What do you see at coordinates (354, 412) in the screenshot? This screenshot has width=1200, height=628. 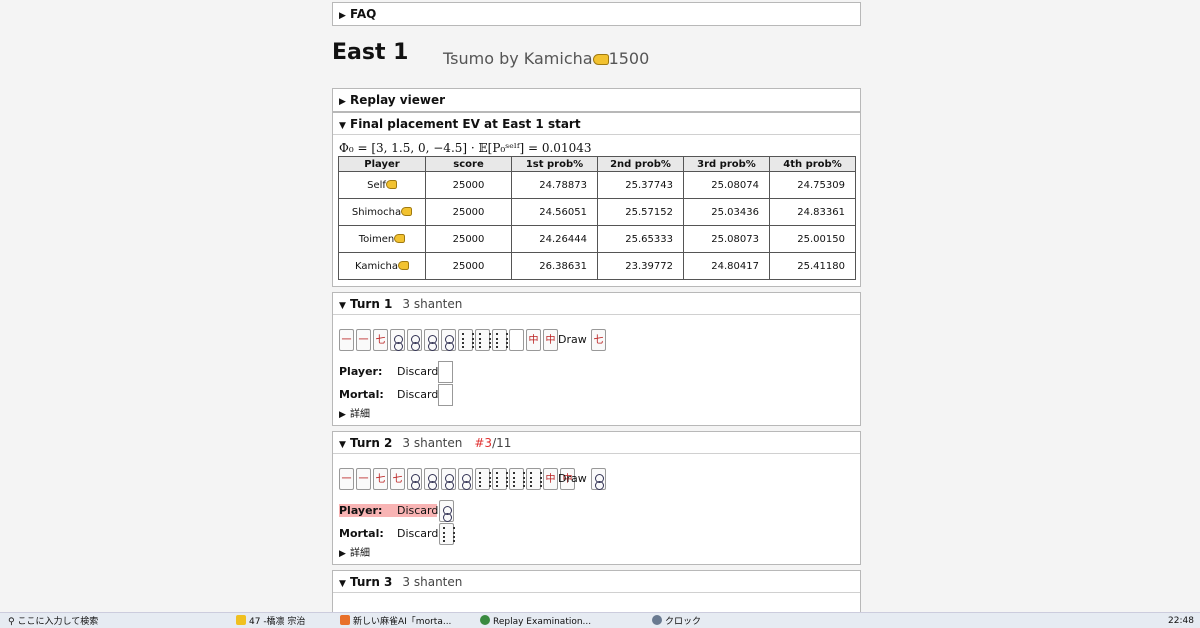 I see `turn-1-details-toggle: ▶ 詳細` at bounding box center [354, 412].